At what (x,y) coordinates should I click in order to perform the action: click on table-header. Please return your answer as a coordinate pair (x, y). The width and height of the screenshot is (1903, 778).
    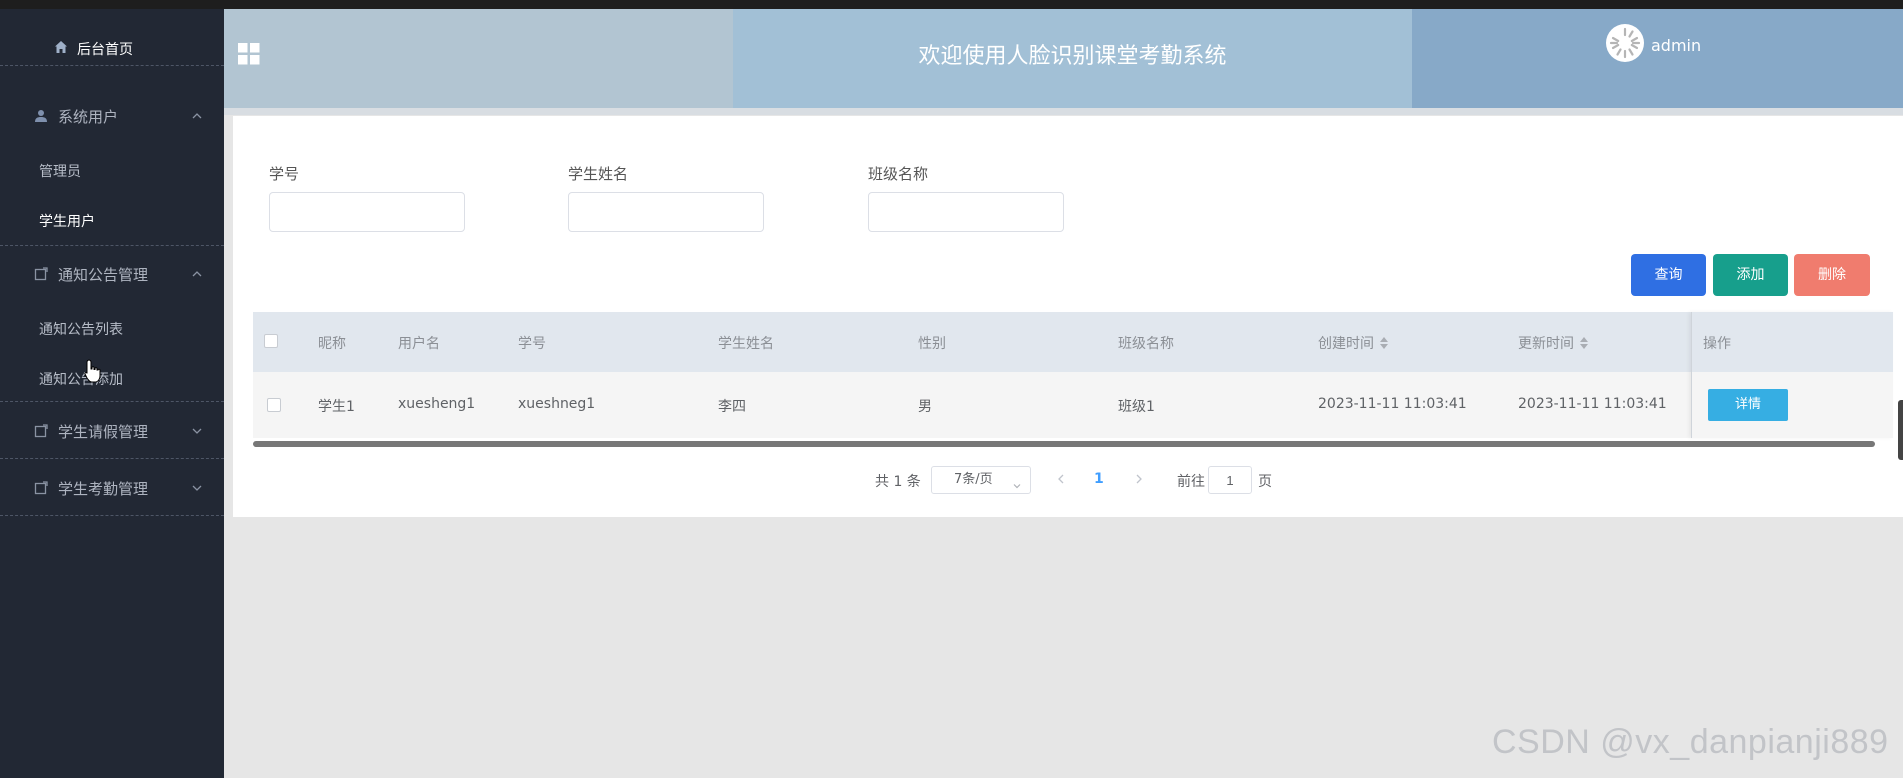
    Looking at the image, I should click on (1073, 342).